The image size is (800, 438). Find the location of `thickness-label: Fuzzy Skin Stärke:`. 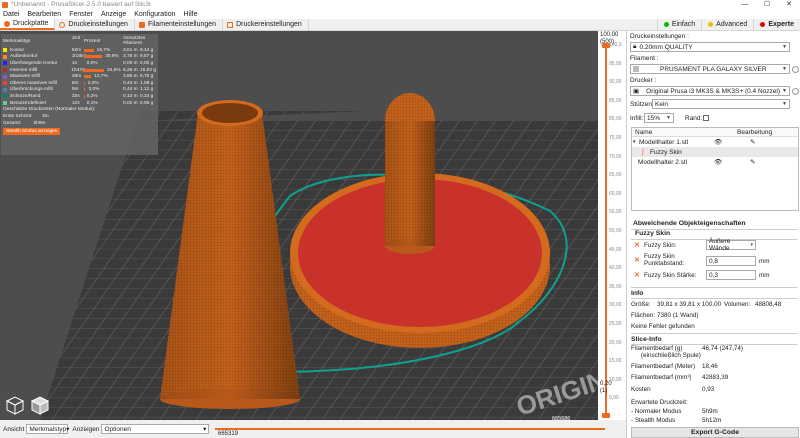

thickness-label: Fuzzy Skin Stärke: is located at coordinates (670, 275).